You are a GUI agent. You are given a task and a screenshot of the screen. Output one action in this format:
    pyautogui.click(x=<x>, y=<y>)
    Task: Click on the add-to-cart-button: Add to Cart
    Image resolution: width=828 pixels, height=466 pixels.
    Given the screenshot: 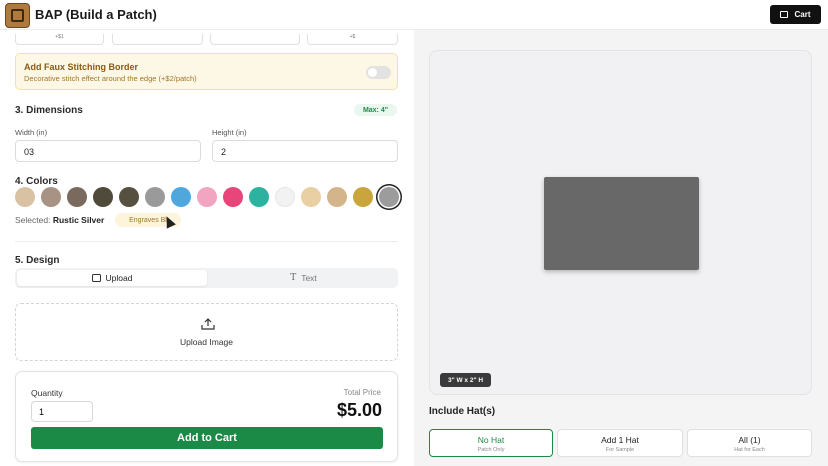 What is the action you would take?
    pyautogui.click(x=207, y=438)
    